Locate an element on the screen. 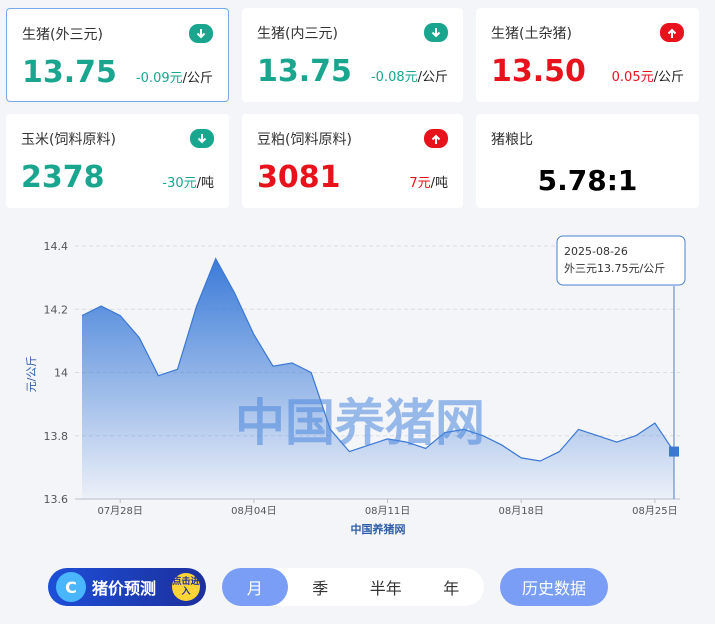 The image size is (715, 624). y-tick-label: 14 is located at coordinates (61, 373).